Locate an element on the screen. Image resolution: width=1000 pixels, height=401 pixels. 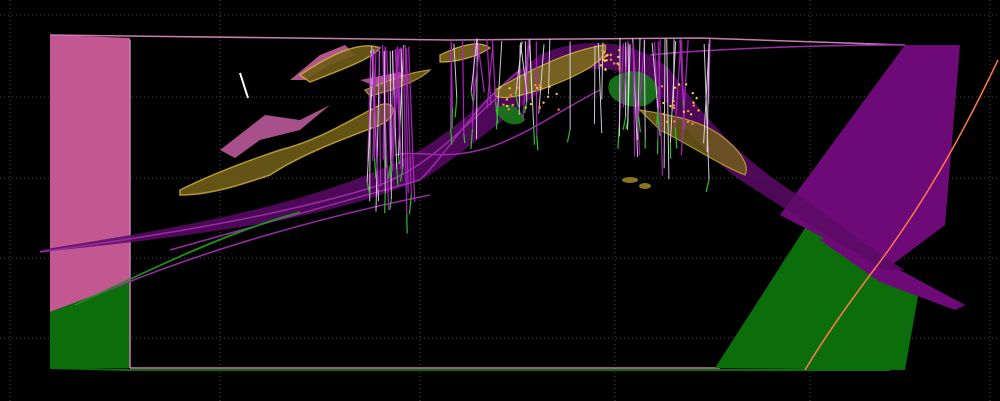
pink-domain-block is located at coordinates (90, 173).